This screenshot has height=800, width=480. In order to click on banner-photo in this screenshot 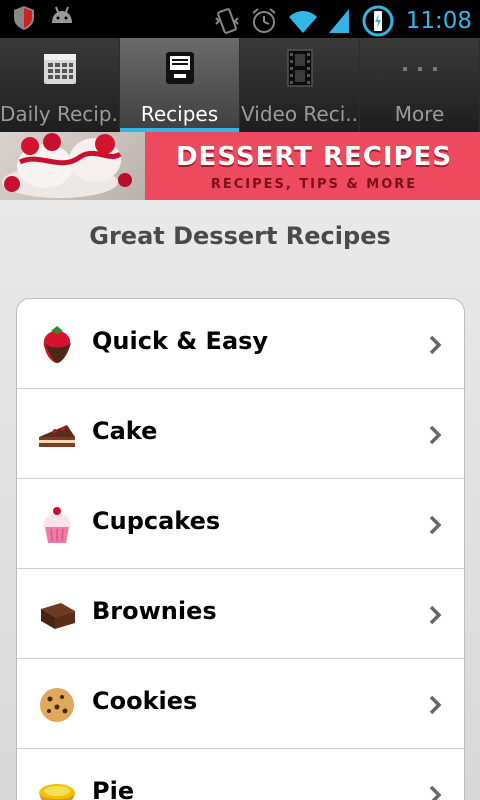, I will do `click(72, 166)`.